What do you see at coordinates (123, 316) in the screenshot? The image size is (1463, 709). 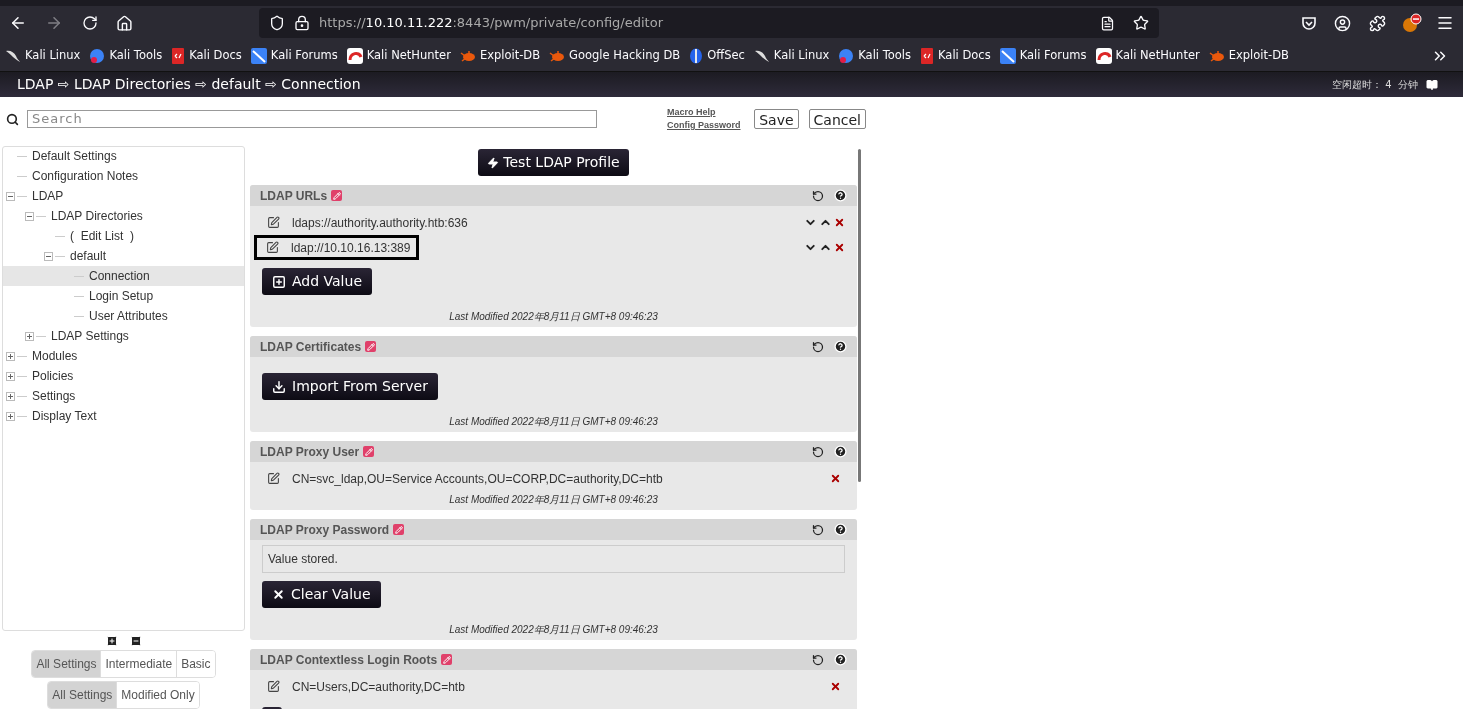 I see `tree-item: User Attributes` at bounding box center [123, 316].